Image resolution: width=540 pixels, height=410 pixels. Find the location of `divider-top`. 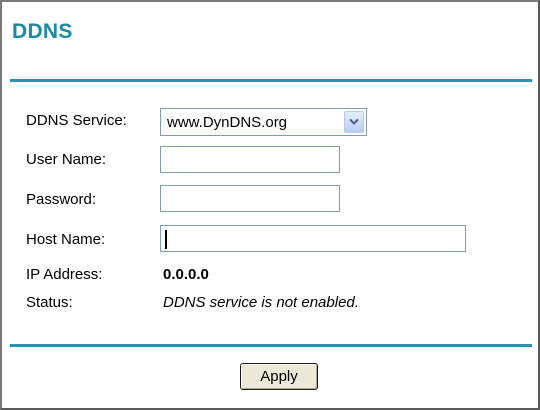

divider-top is located at coordinates (271, 80).